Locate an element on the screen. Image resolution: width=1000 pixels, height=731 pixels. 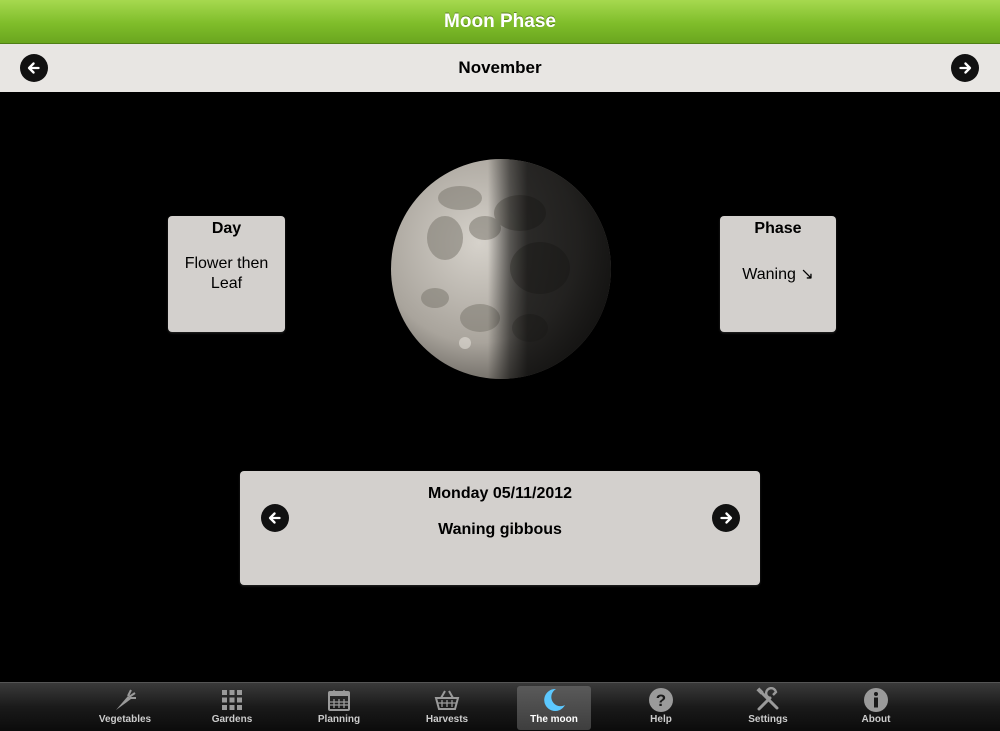
previous-month-button is located at coordinates (34, 68).